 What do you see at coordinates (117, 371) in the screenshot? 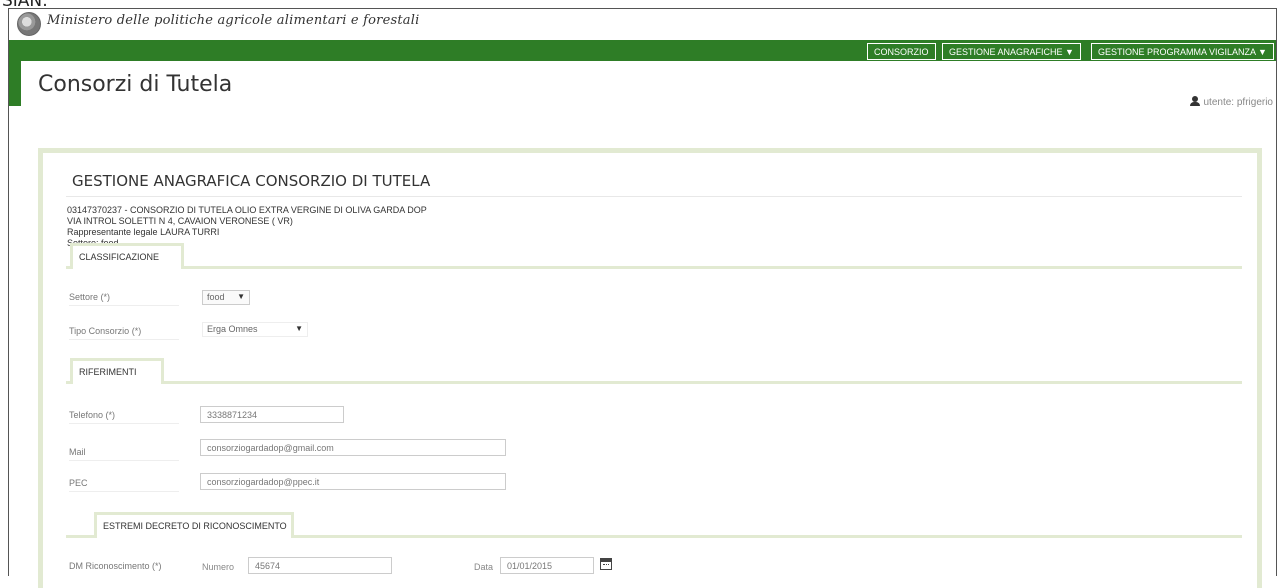
I see `tab-riferimenti: RIFERIMENTI` at bounding box center [117, 371].